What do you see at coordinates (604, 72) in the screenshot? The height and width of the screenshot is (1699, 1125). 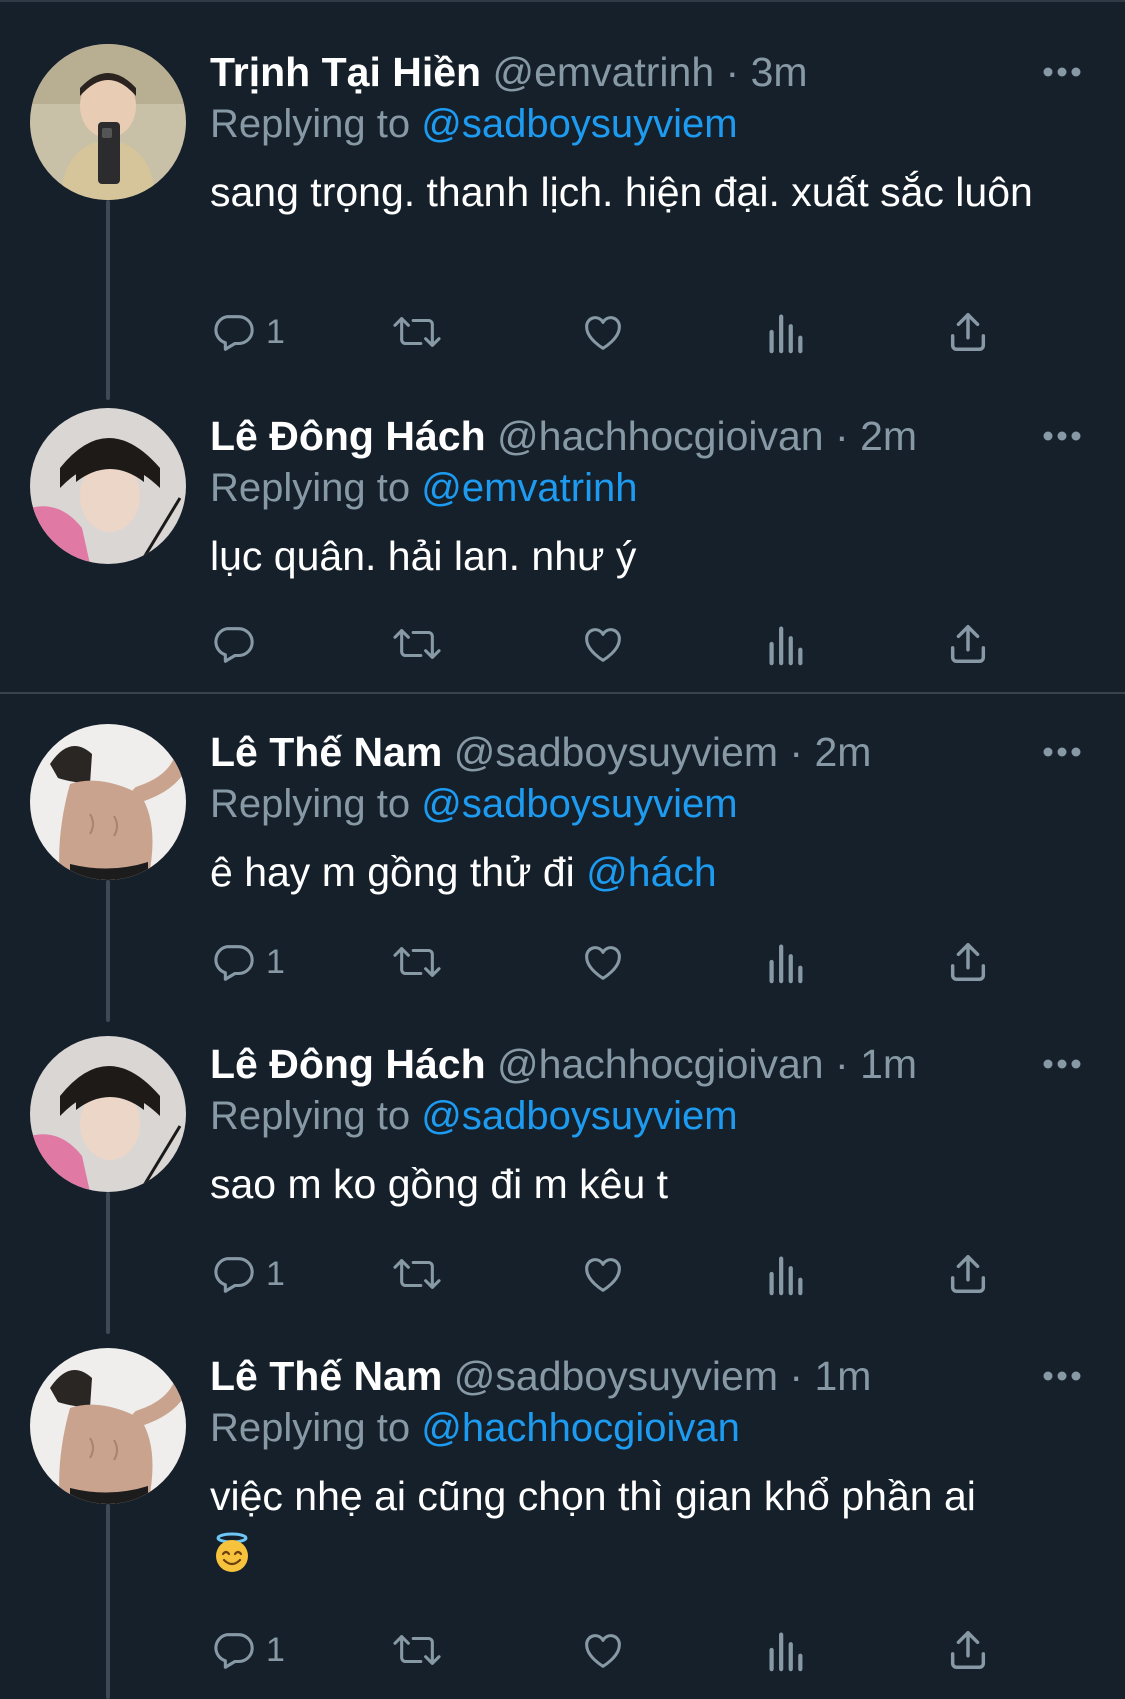 I see `user-handle: @emvatrinh` at bounding box center [604, 72].